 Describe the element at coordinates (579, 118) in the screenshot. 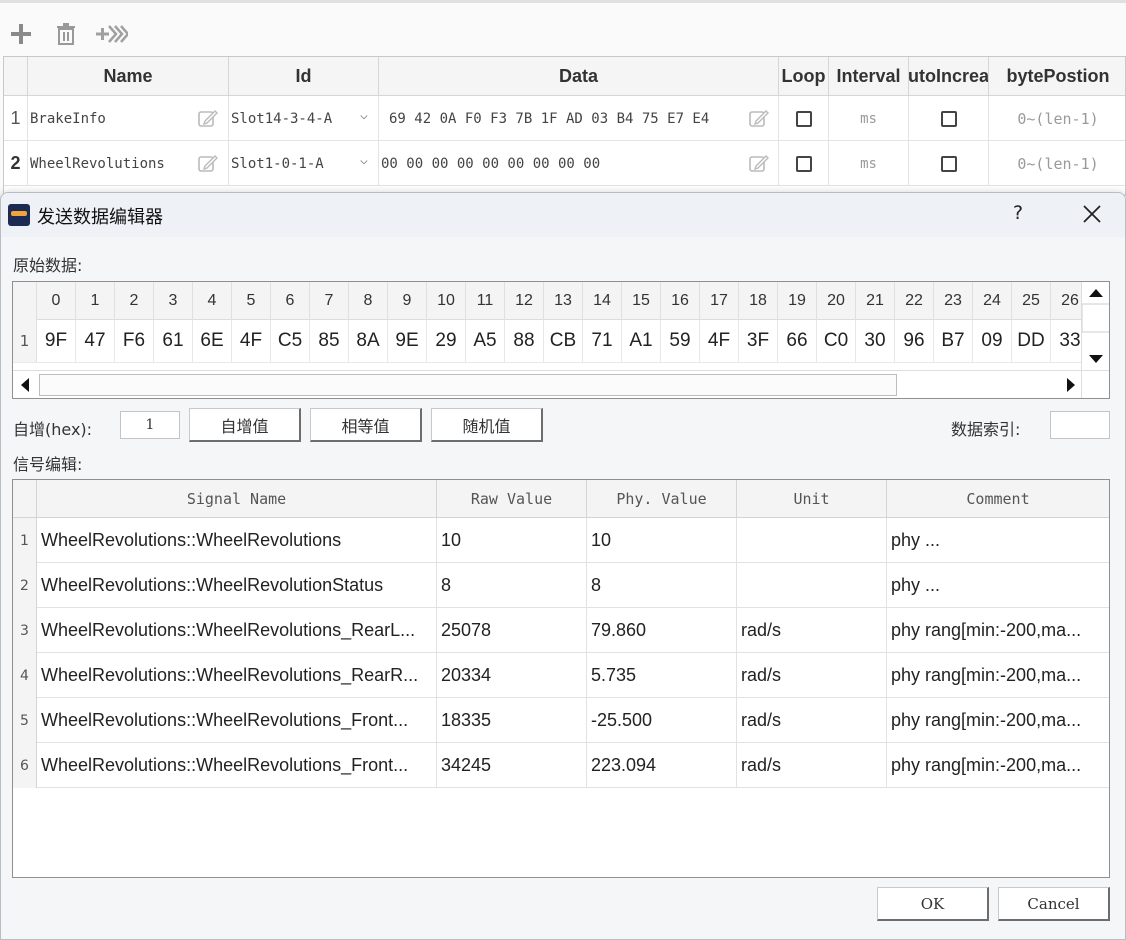

I see `data-cell: 69 42 0A F0 F3 7B 1F AD 03 B4 75 E7 E4` at that location.